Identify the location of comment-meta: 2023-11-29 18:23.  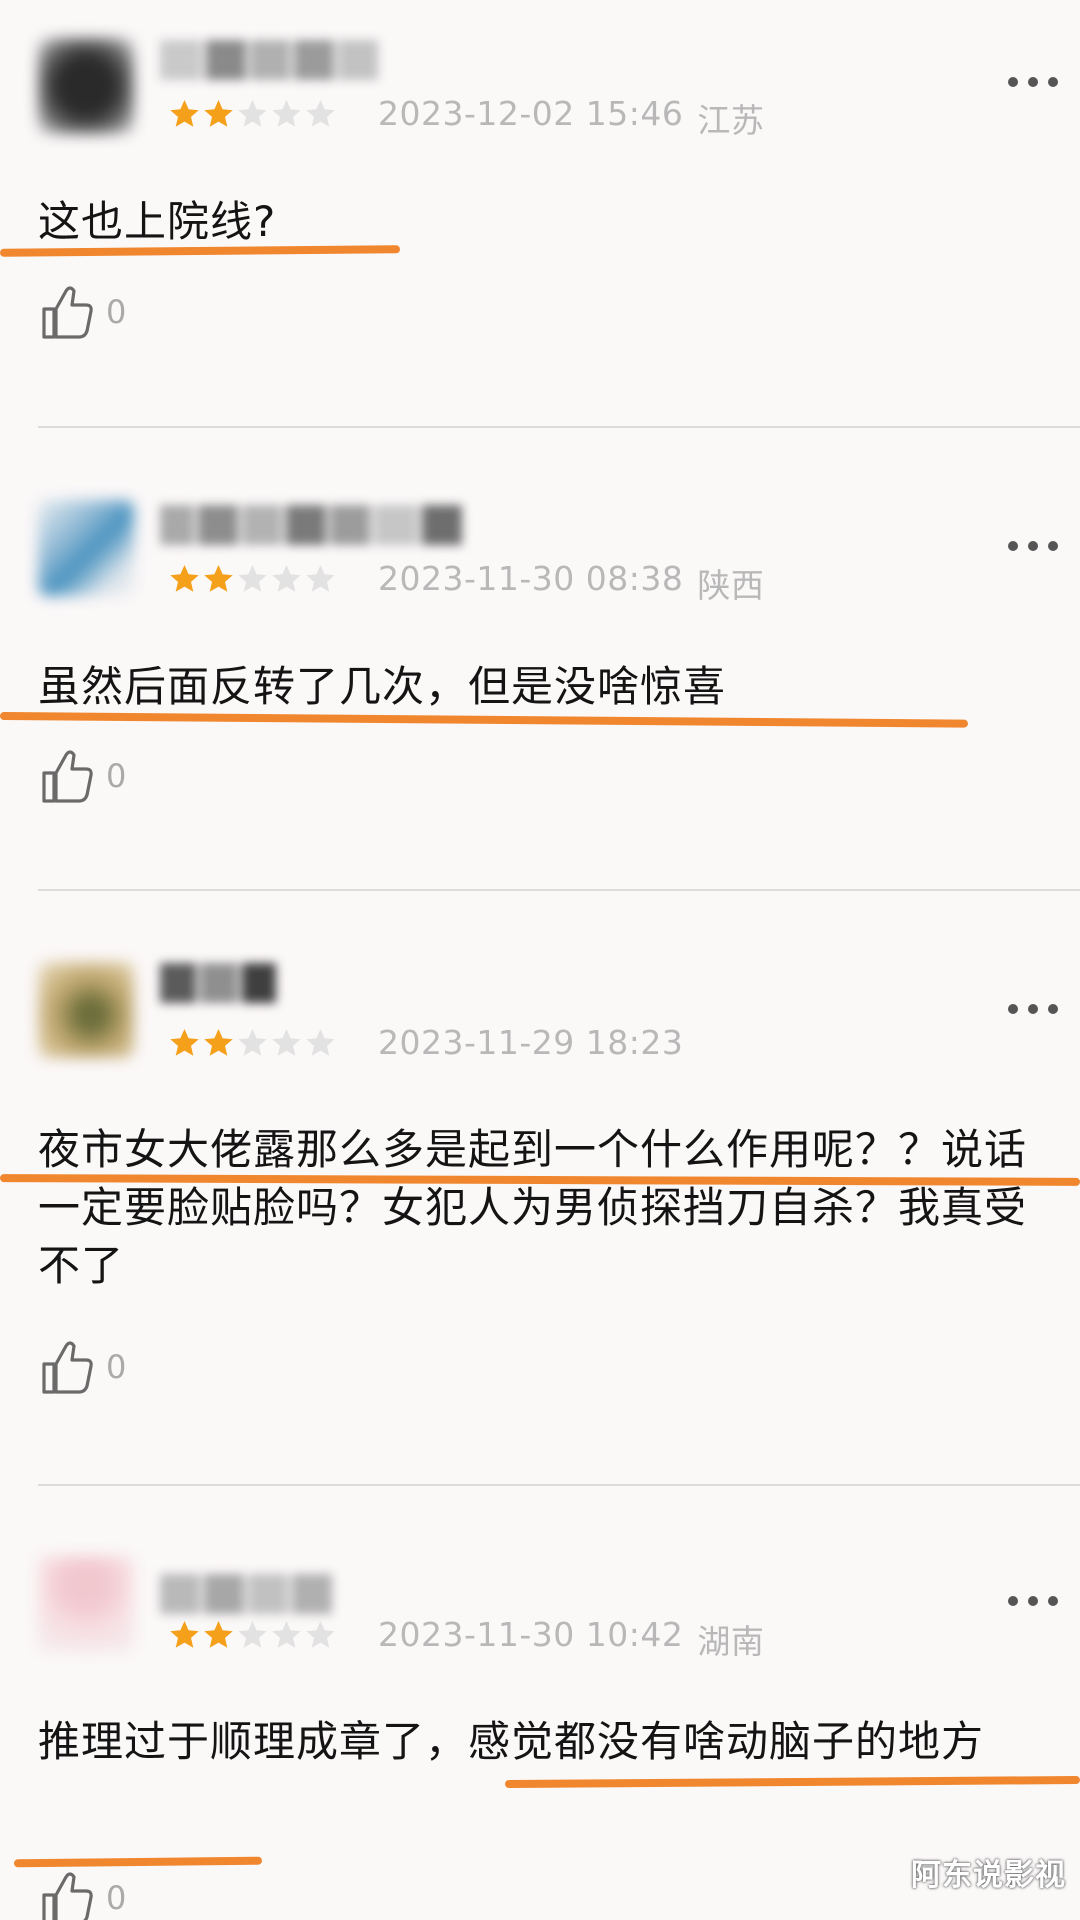
(537, 1042).